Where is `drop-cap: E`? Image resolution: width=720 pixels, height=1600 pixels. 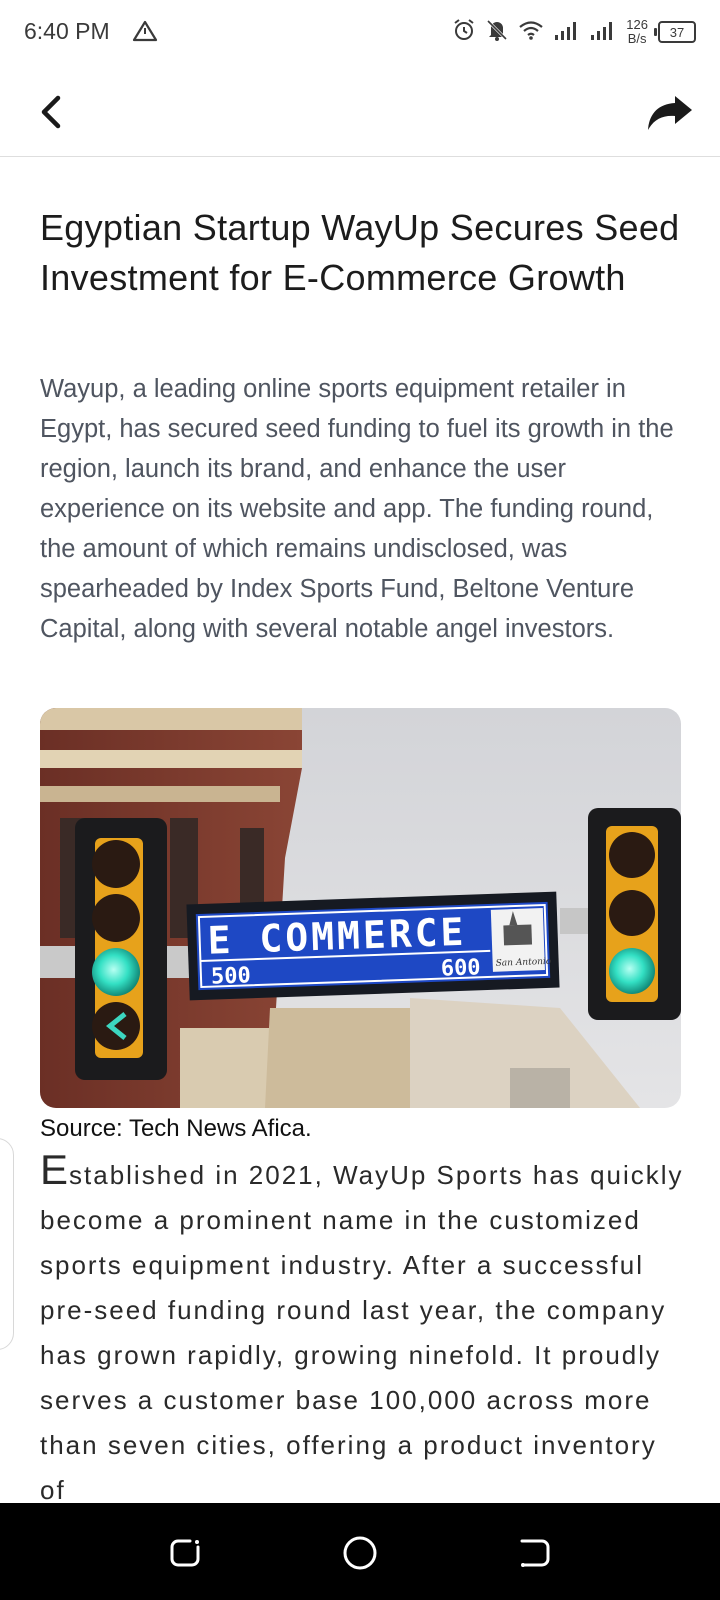 drop-cap: E is located at coordinates (55, 1169).